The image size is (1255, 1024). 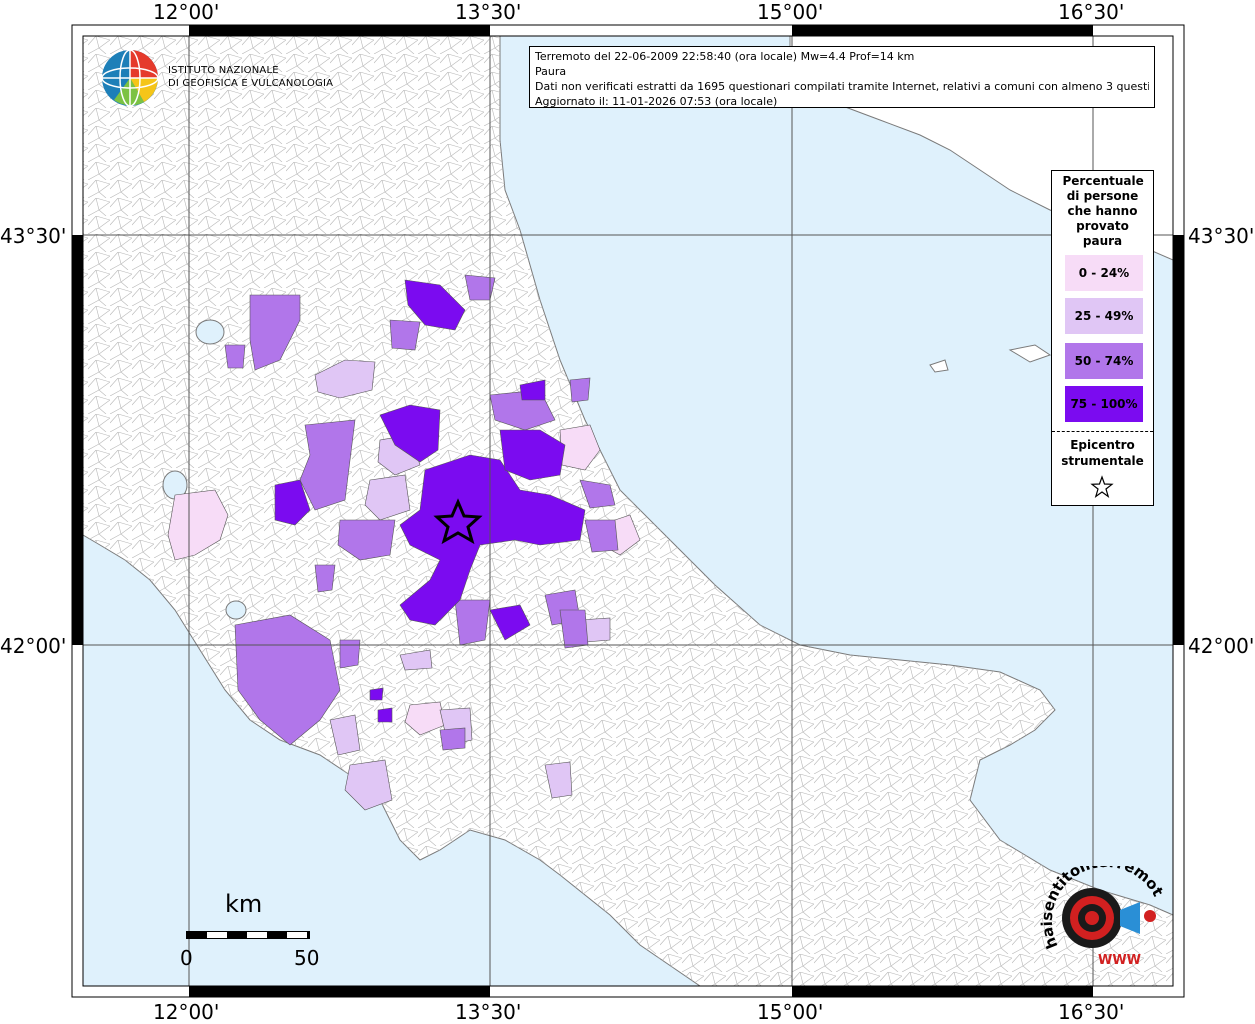 I want to click on lon-label-bottom-2: 13°30', so click(x=488, y=1012).